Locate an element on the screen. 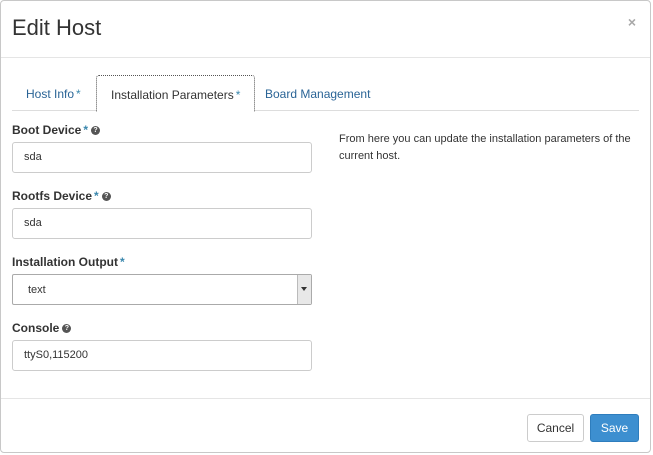 Image resolution: width=653 pixels, height=455 pixels. console-label: Console? is located at coordinates (42, 328).